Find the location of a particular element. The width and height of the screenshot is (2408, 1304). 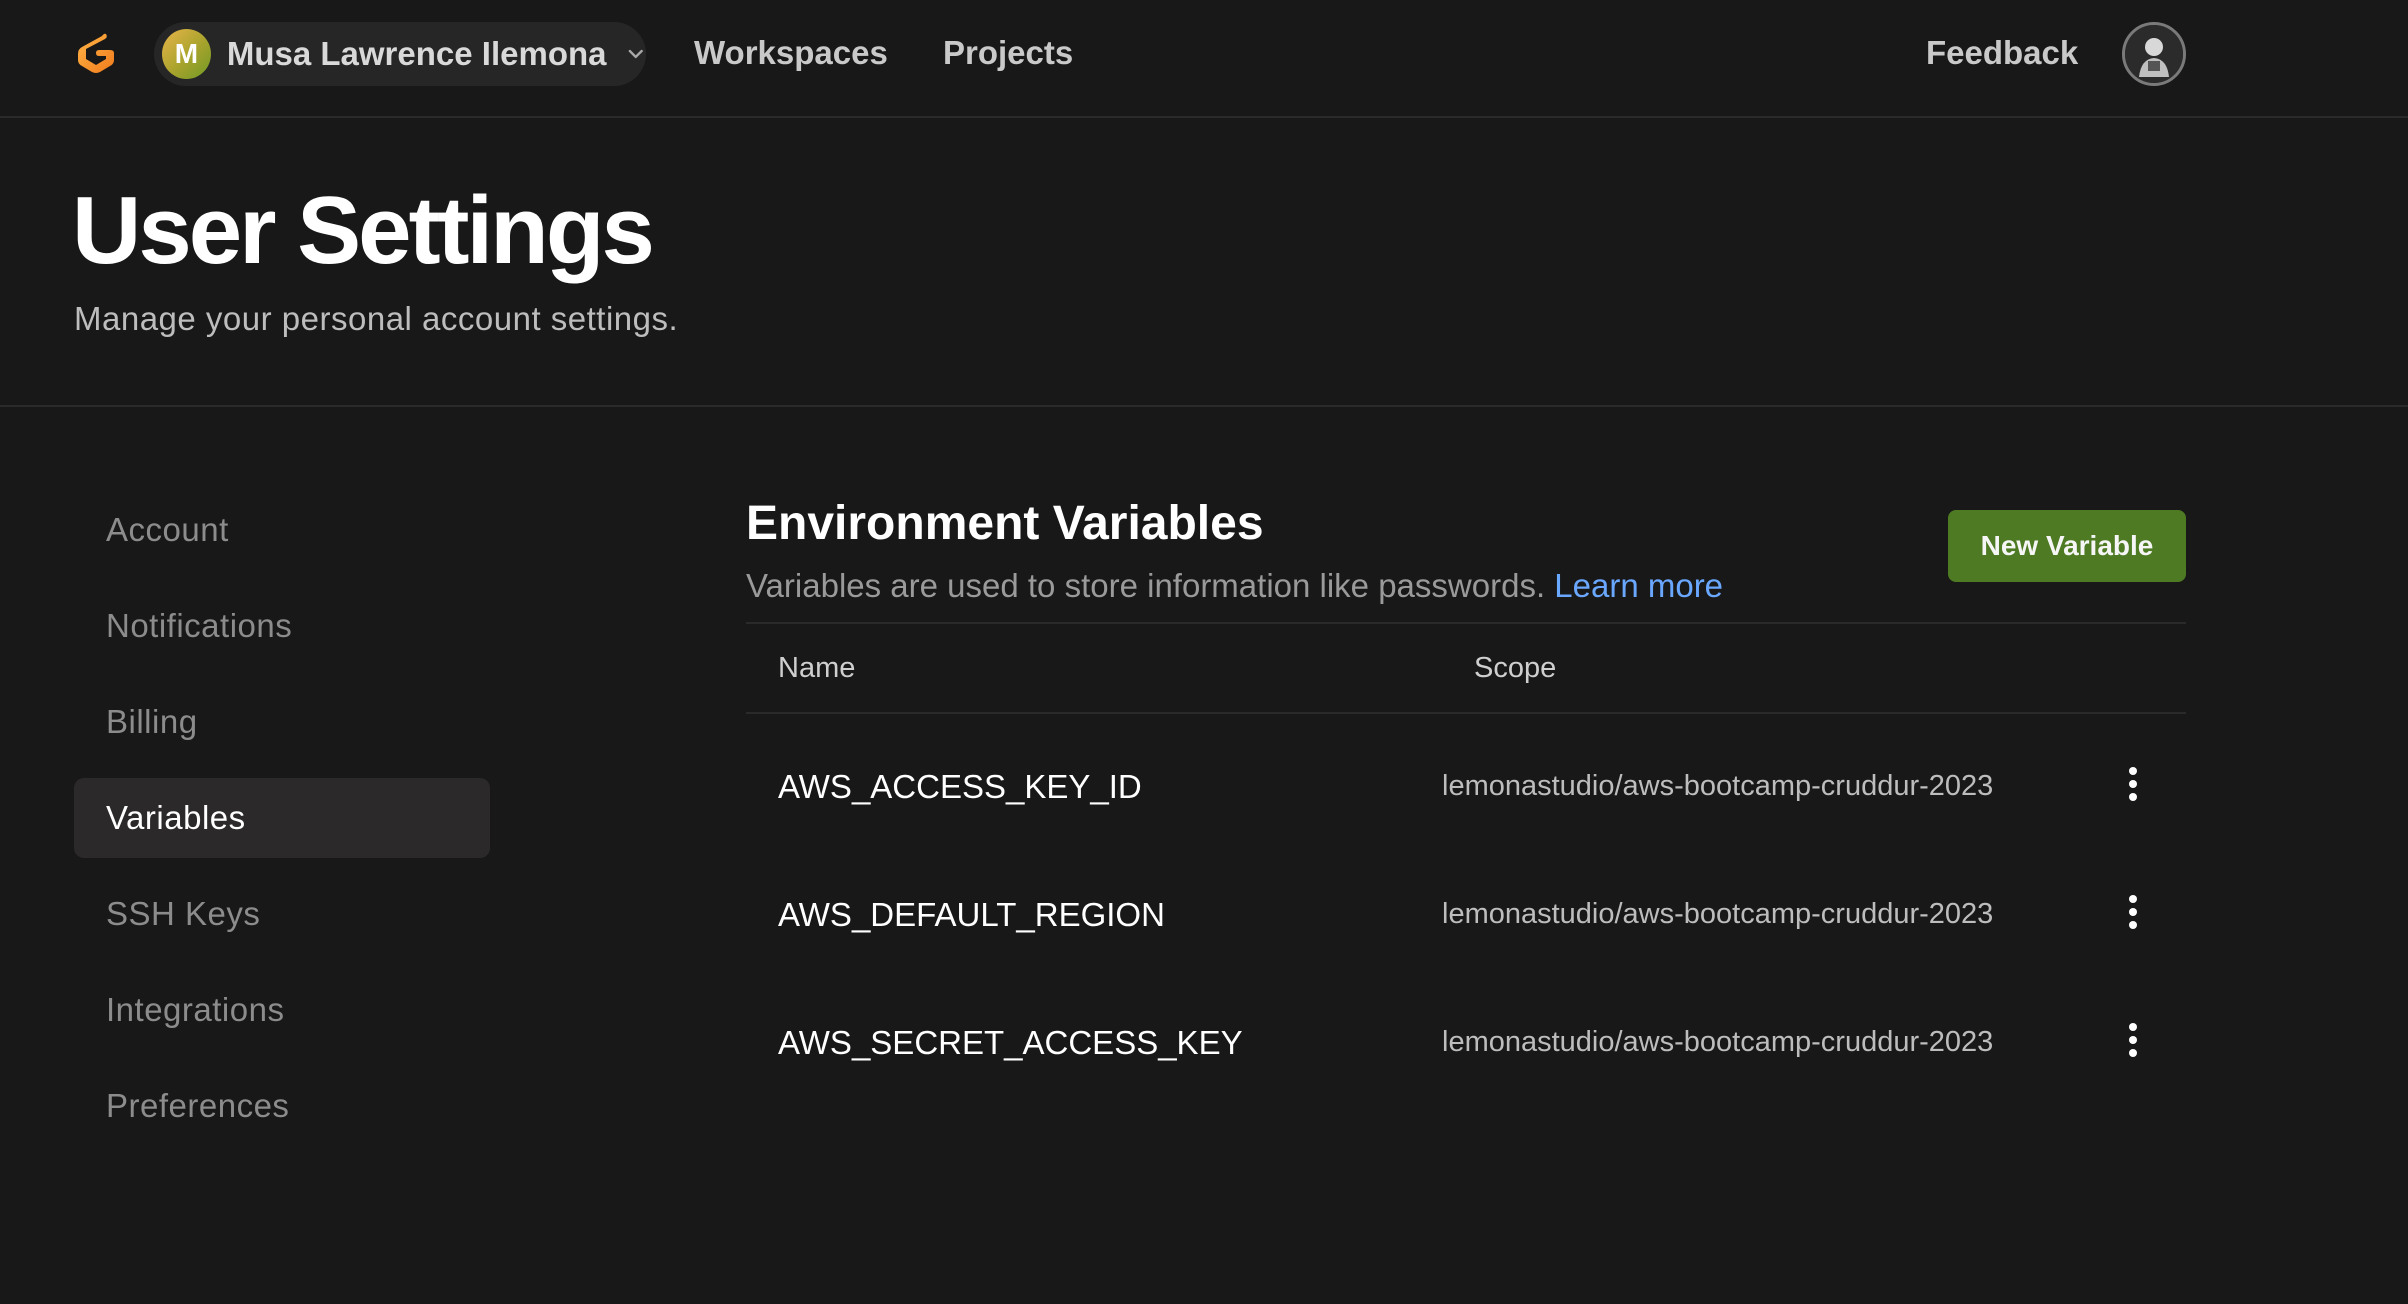

feedback-link: Feedback is located at coordinates (2002, 53).